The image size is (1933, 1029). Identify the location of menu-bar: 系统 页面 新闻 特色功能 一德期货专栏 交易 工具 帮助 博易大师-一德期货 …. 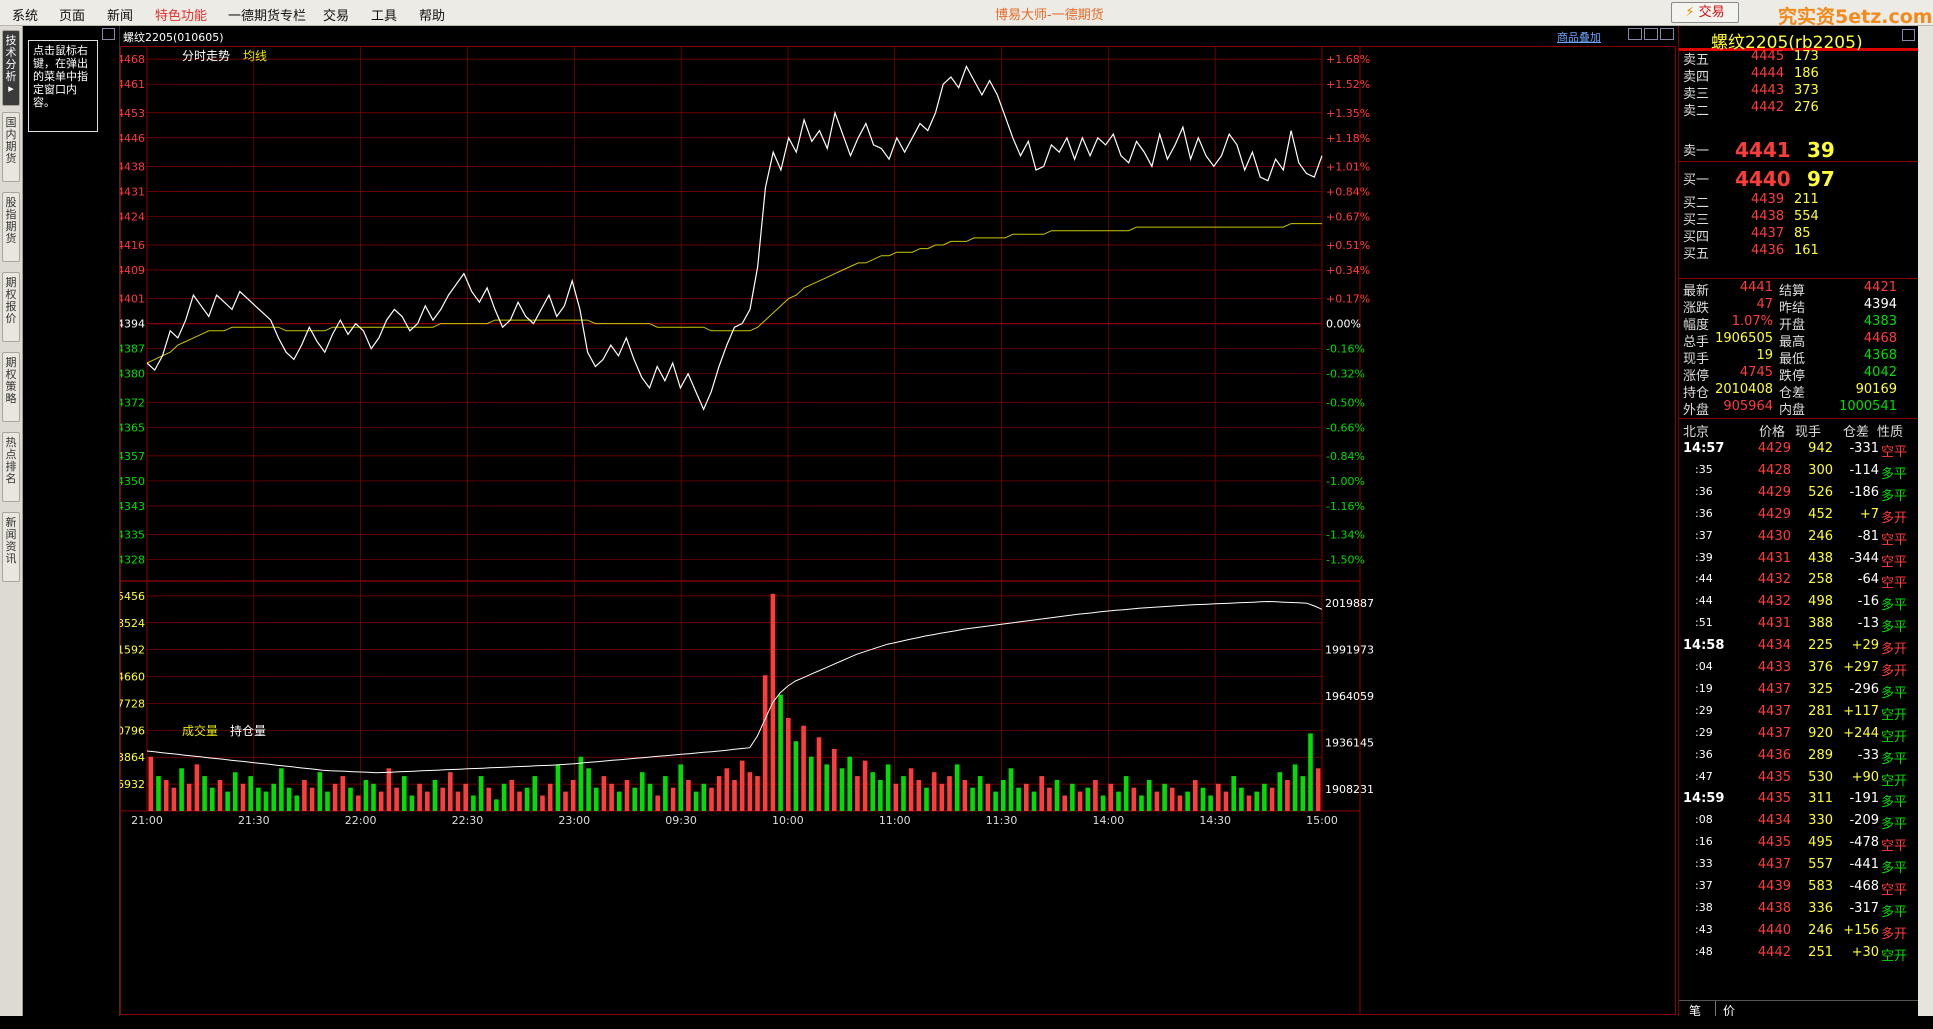
(966, 14).